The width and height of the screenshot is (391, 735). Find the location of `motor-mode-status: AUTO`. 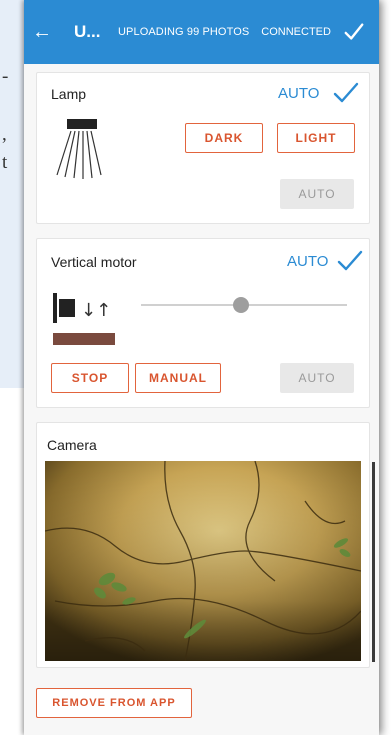

motor-mode-status: AUTO is located at coordinates (308, 261).